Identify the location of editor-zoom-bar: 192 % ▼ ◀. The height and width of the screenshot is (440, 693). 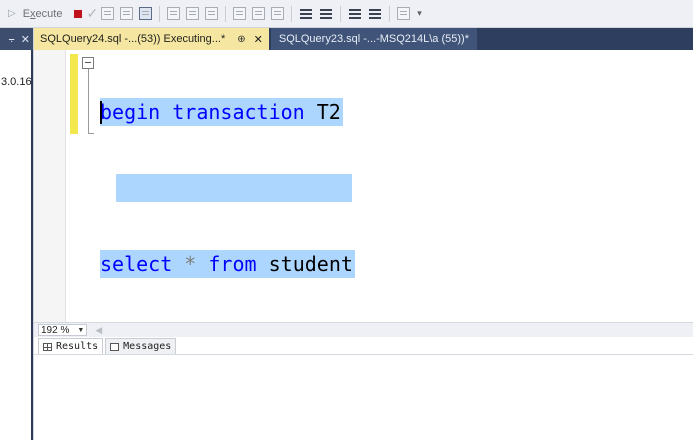
(363, 329).